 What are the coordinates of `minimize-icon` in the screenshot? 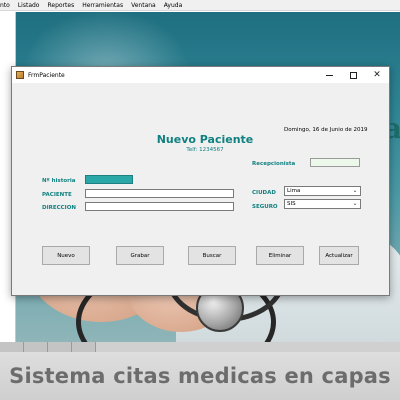 It's located at (329, 75).